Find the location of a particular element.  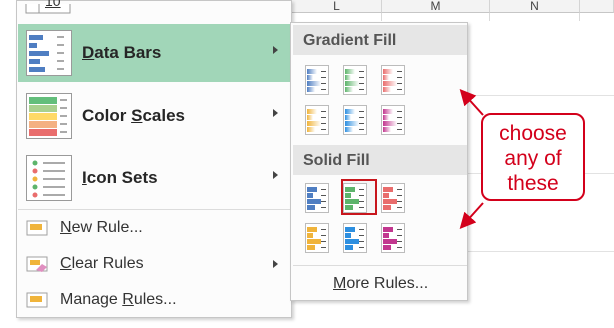

solid-red-data-bar-tile is located at coordinates (393, 198).